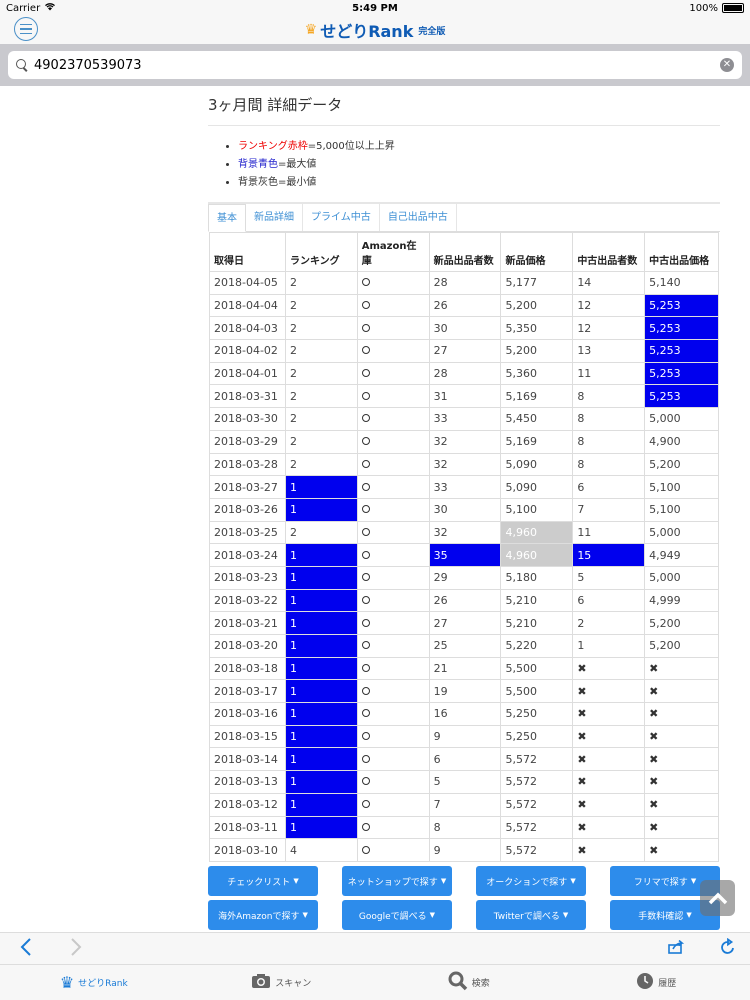  I want to click on cell-value: 5,253, so click(665, 374).